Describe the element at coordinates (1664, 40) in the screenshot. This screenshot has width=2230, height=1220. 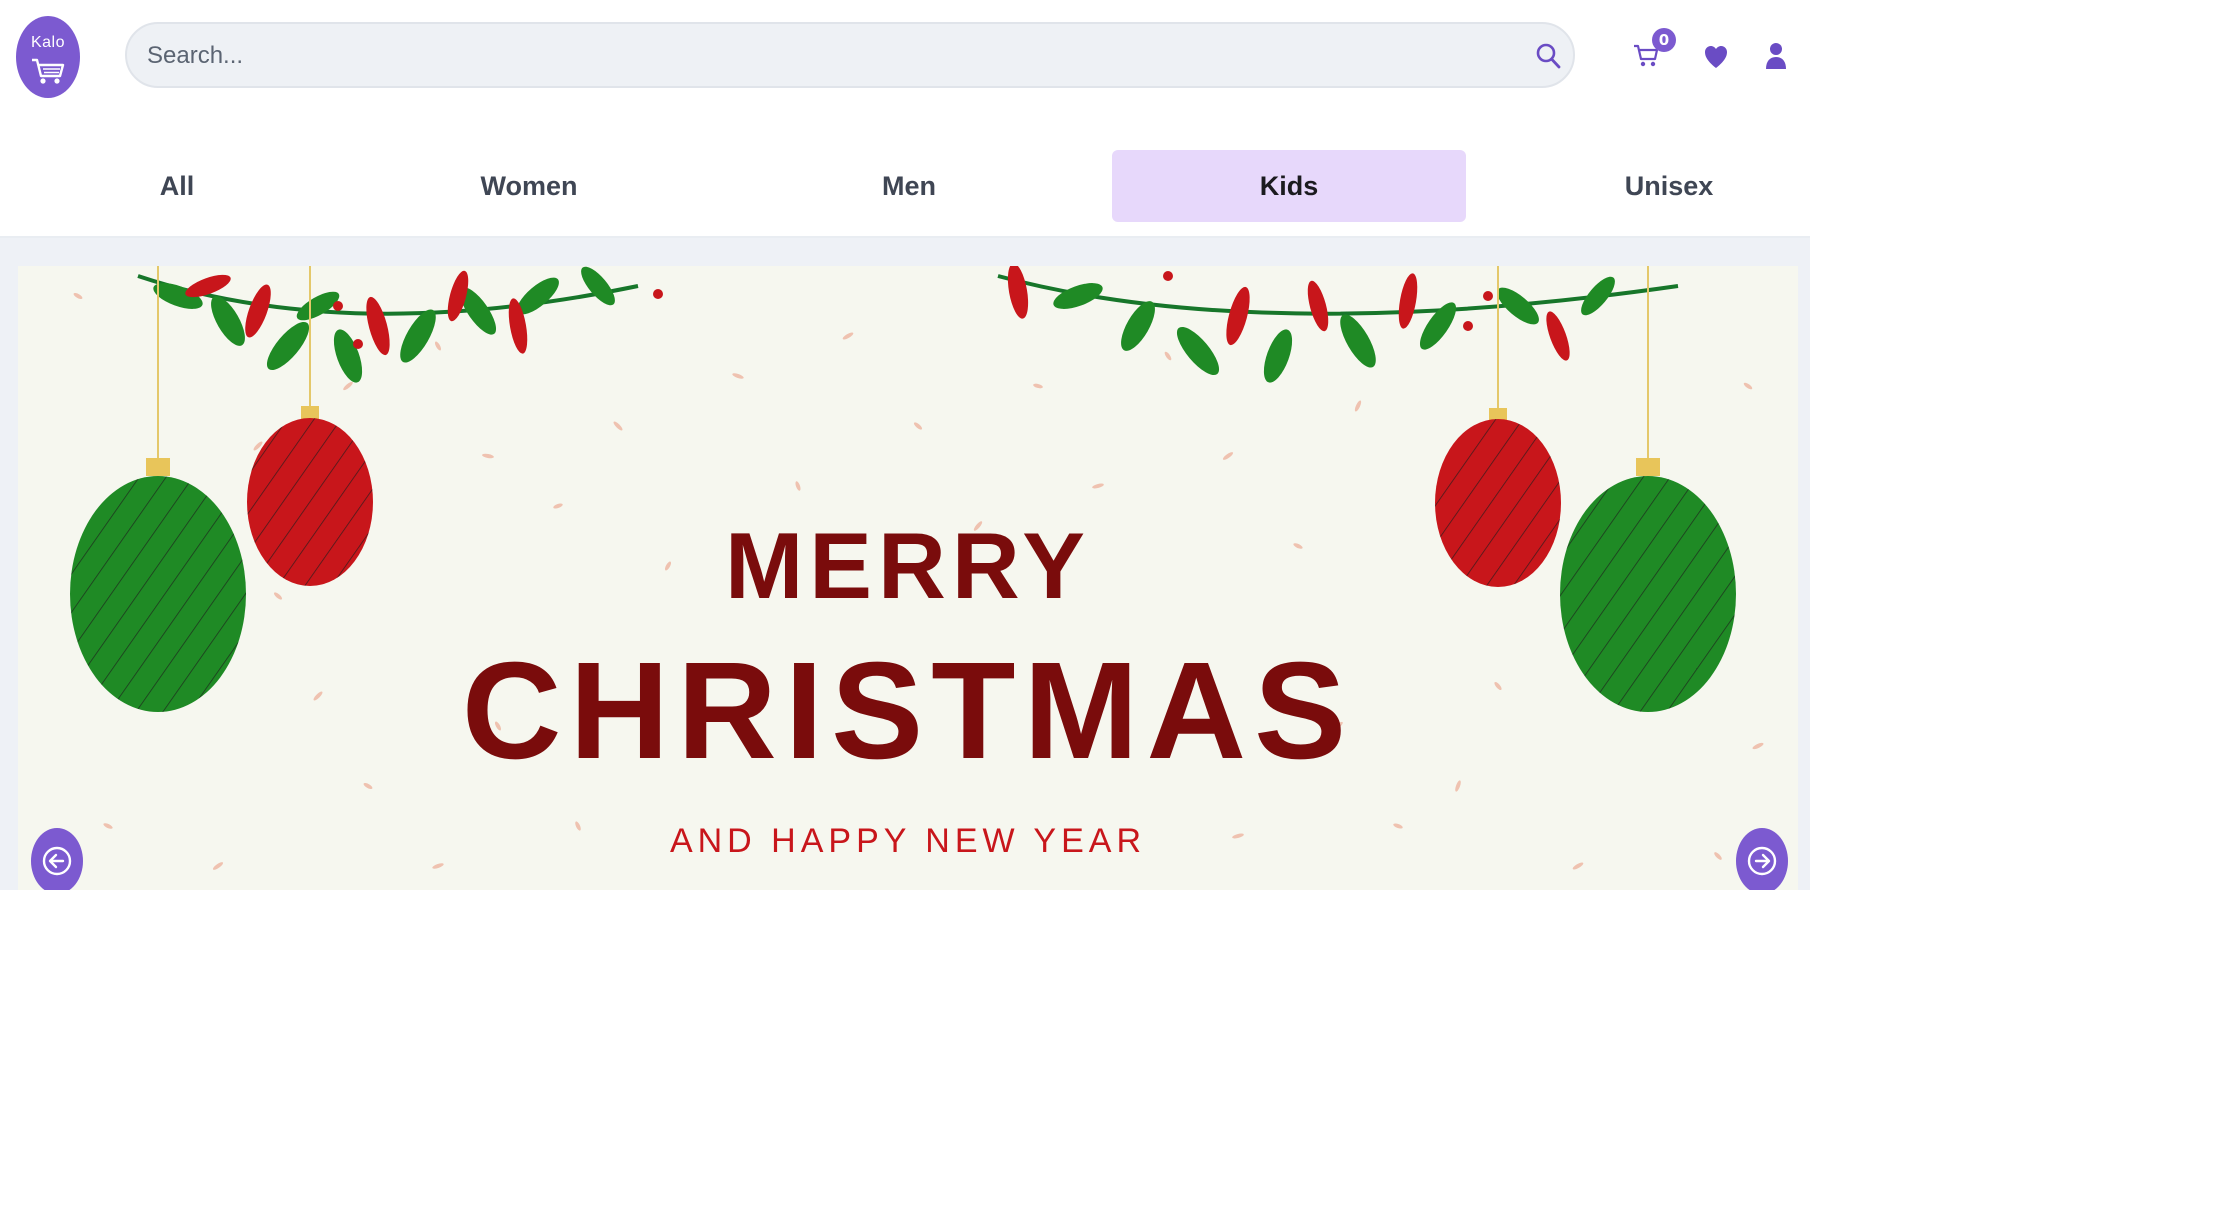
I see `cart-count-badge: 0` at that location.